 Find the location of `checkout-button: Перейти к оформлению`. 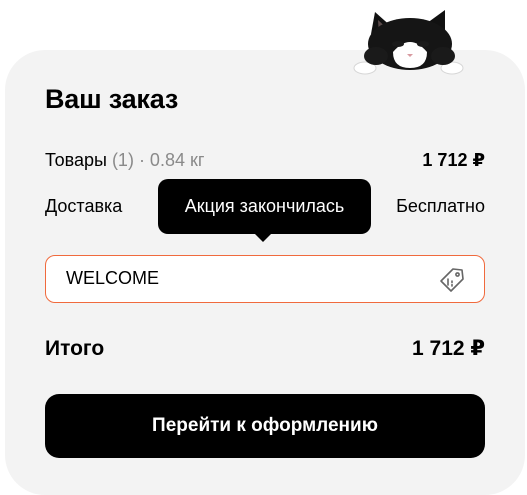

checkout-button: Перейти к оформлению is located at coordinates (265, 426).